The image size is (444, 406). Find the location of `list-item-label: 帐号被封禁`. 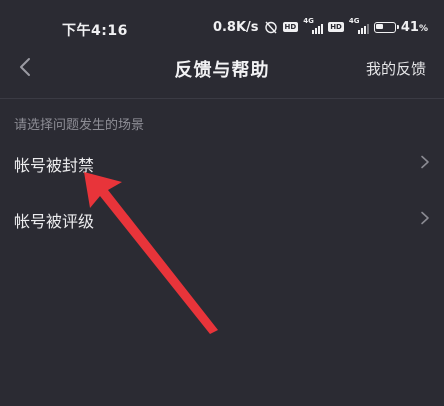

list-item-label: 帐号被封禁 is located at coordinates (54, 165).